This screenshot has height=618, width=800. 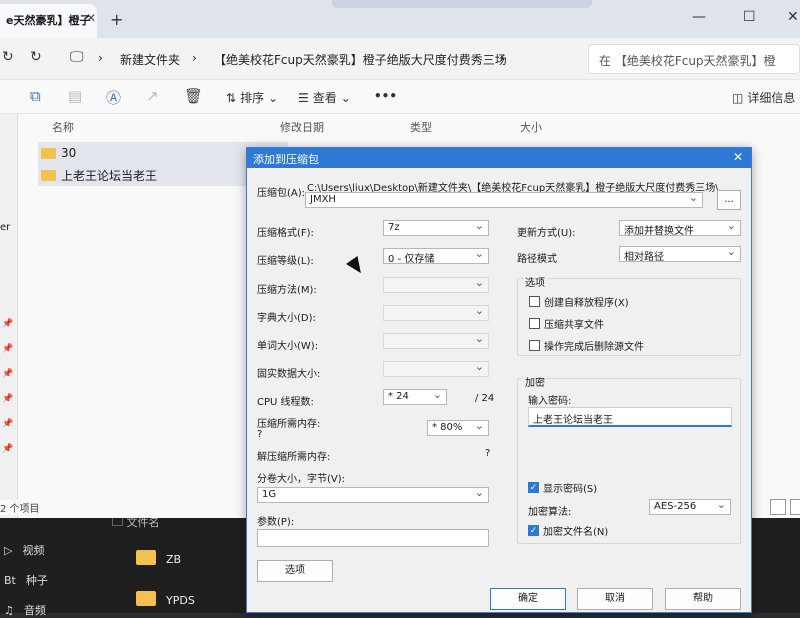 What do you see at coordinates (795, 507) in the screenshot?
I see `tiles-view-icon` at bounding box center [795, 507].